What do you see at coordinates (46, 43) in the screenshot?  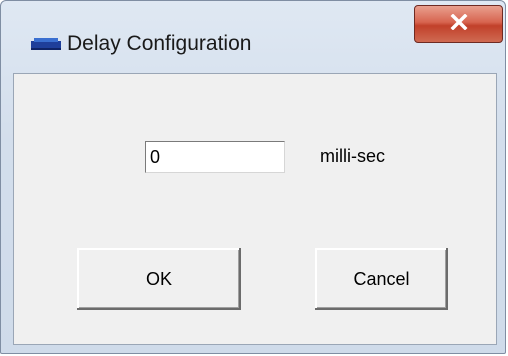 I see `app-icon` at bounding box center [46, 43].